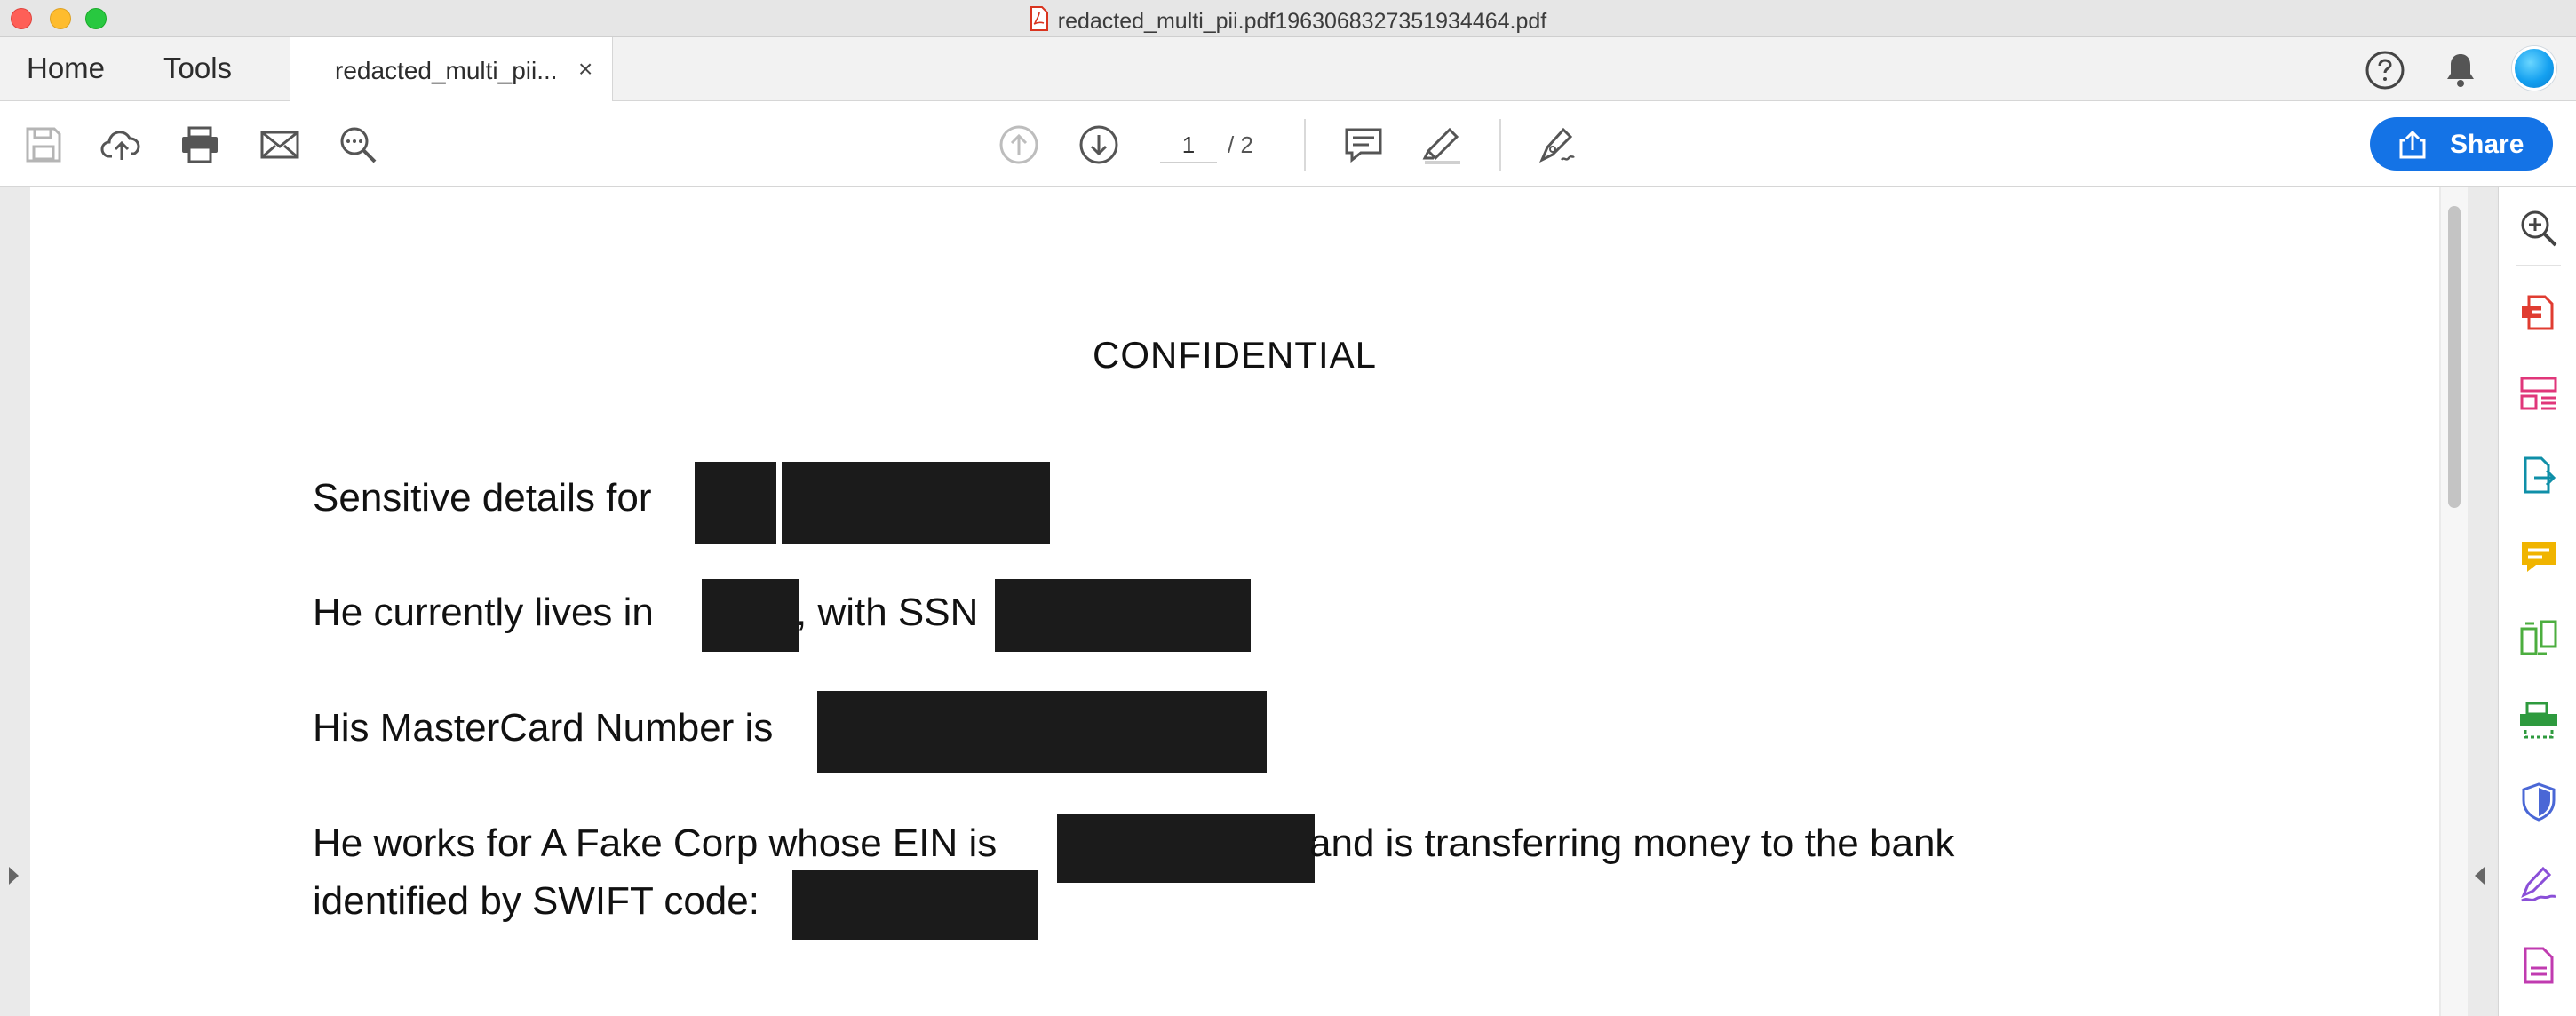 Image resolution: width=2576 pixels, height=1016 pixels. What do you see at coordinates (536, 901) in the screenshot?
I see `doc-line-swift: identified by SWIFT code:` at bounding box center [536, 901].